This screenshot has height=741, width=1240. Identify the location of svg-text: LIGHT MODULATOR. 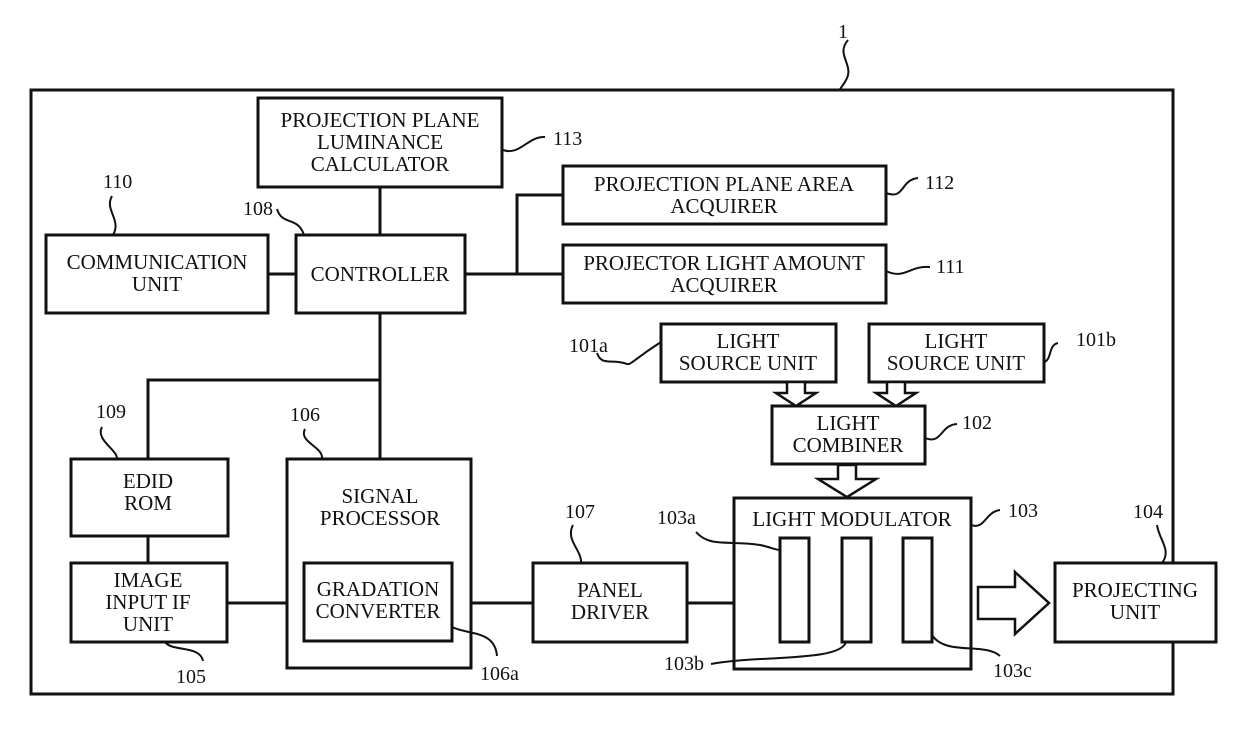
(851, 519).